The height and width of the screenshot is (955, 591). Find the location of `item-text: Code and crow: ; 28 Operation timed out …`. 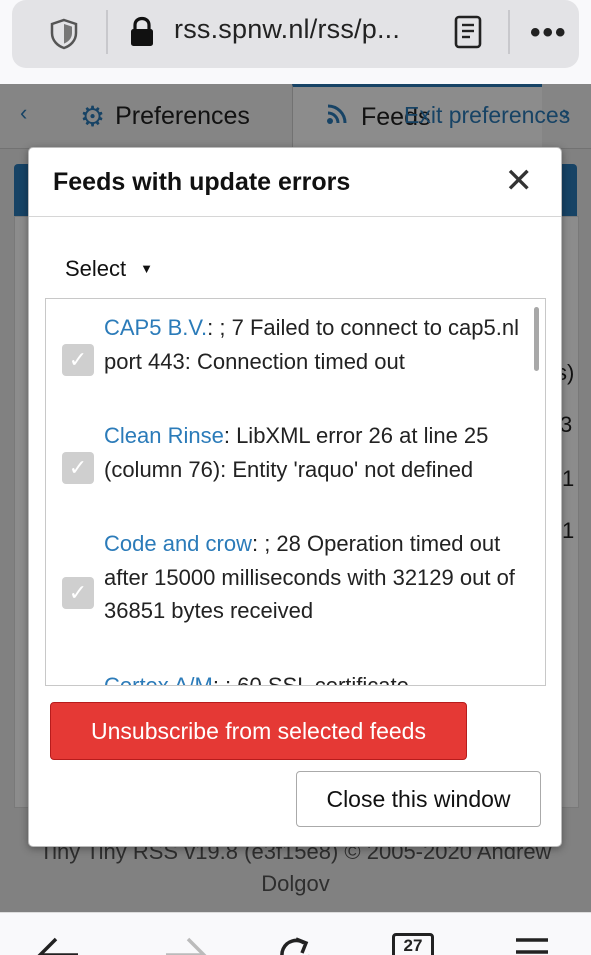

item-text: Code and crow: ; 28 Operation timed out … is located at coordinates (314, 577).